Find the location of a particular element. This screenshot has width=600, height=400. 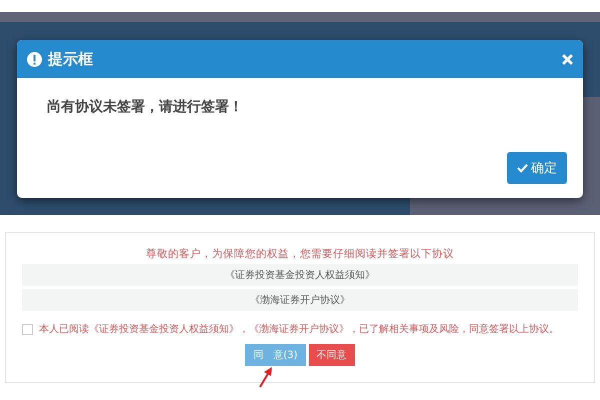

agreement-link: 《证券投资基金投资人权益须知》 is located at coordinates (300, 275).